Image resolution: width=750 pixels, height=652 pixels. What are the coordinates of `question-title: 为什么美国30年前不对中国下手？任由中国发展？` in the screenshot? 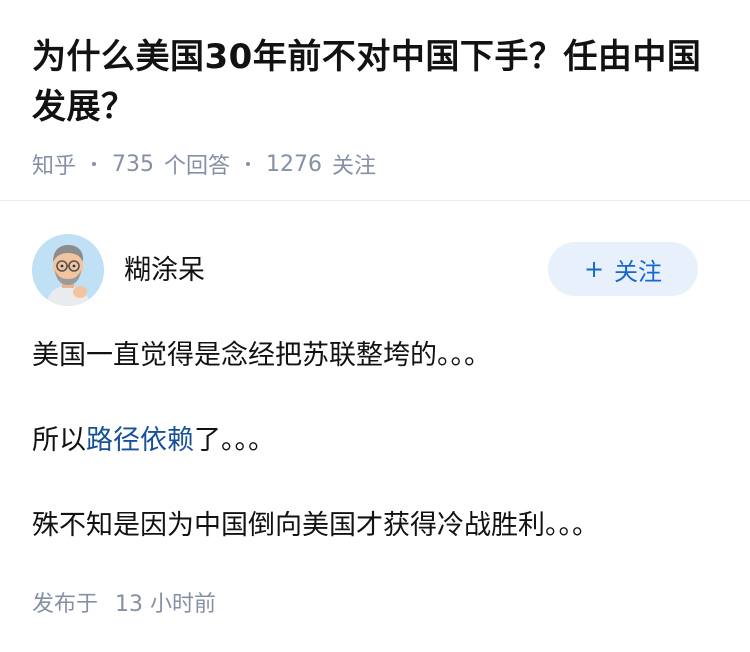 It's located at (377, 82).